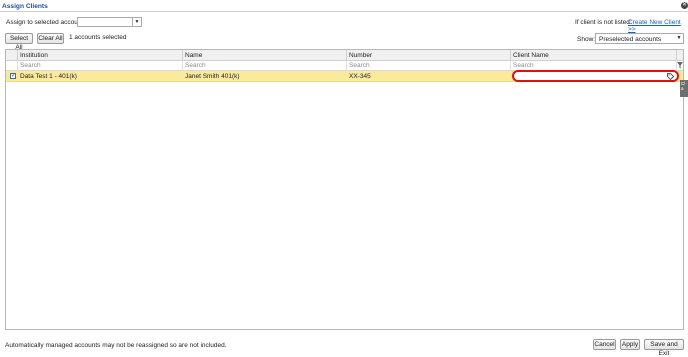 This screenshot has height=357, width=688. What do you see at coordinates (25, 6) in the screenshot?
I see `dialog-title: Assign Clients` at bounding box center [25, 6].